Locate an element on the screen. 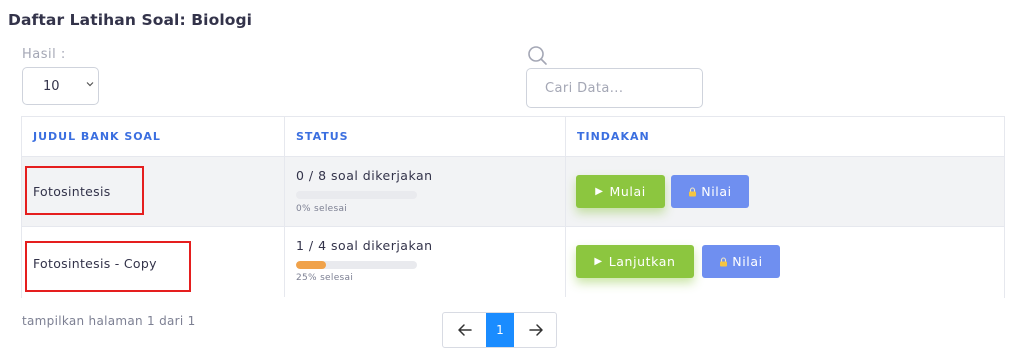 Image resolution: width=1024 pixels, height=355 pixels. status-text: 0 / 8 soal dikerjakan is located at coordinates (364, 175).